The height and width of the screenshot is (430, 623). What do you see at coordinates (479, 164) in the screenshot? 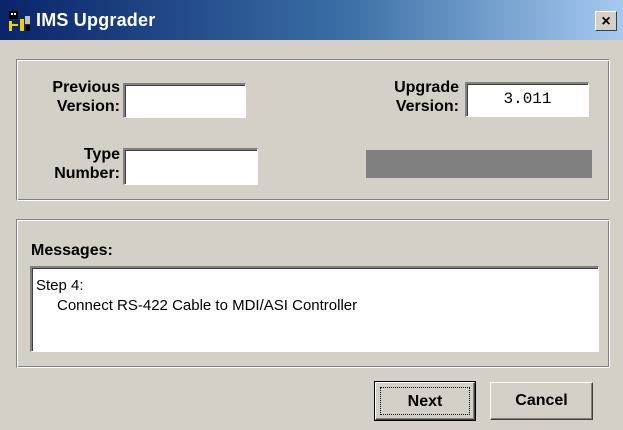
I see `upgrade-progress-bar` at bounding box center [479, 164].